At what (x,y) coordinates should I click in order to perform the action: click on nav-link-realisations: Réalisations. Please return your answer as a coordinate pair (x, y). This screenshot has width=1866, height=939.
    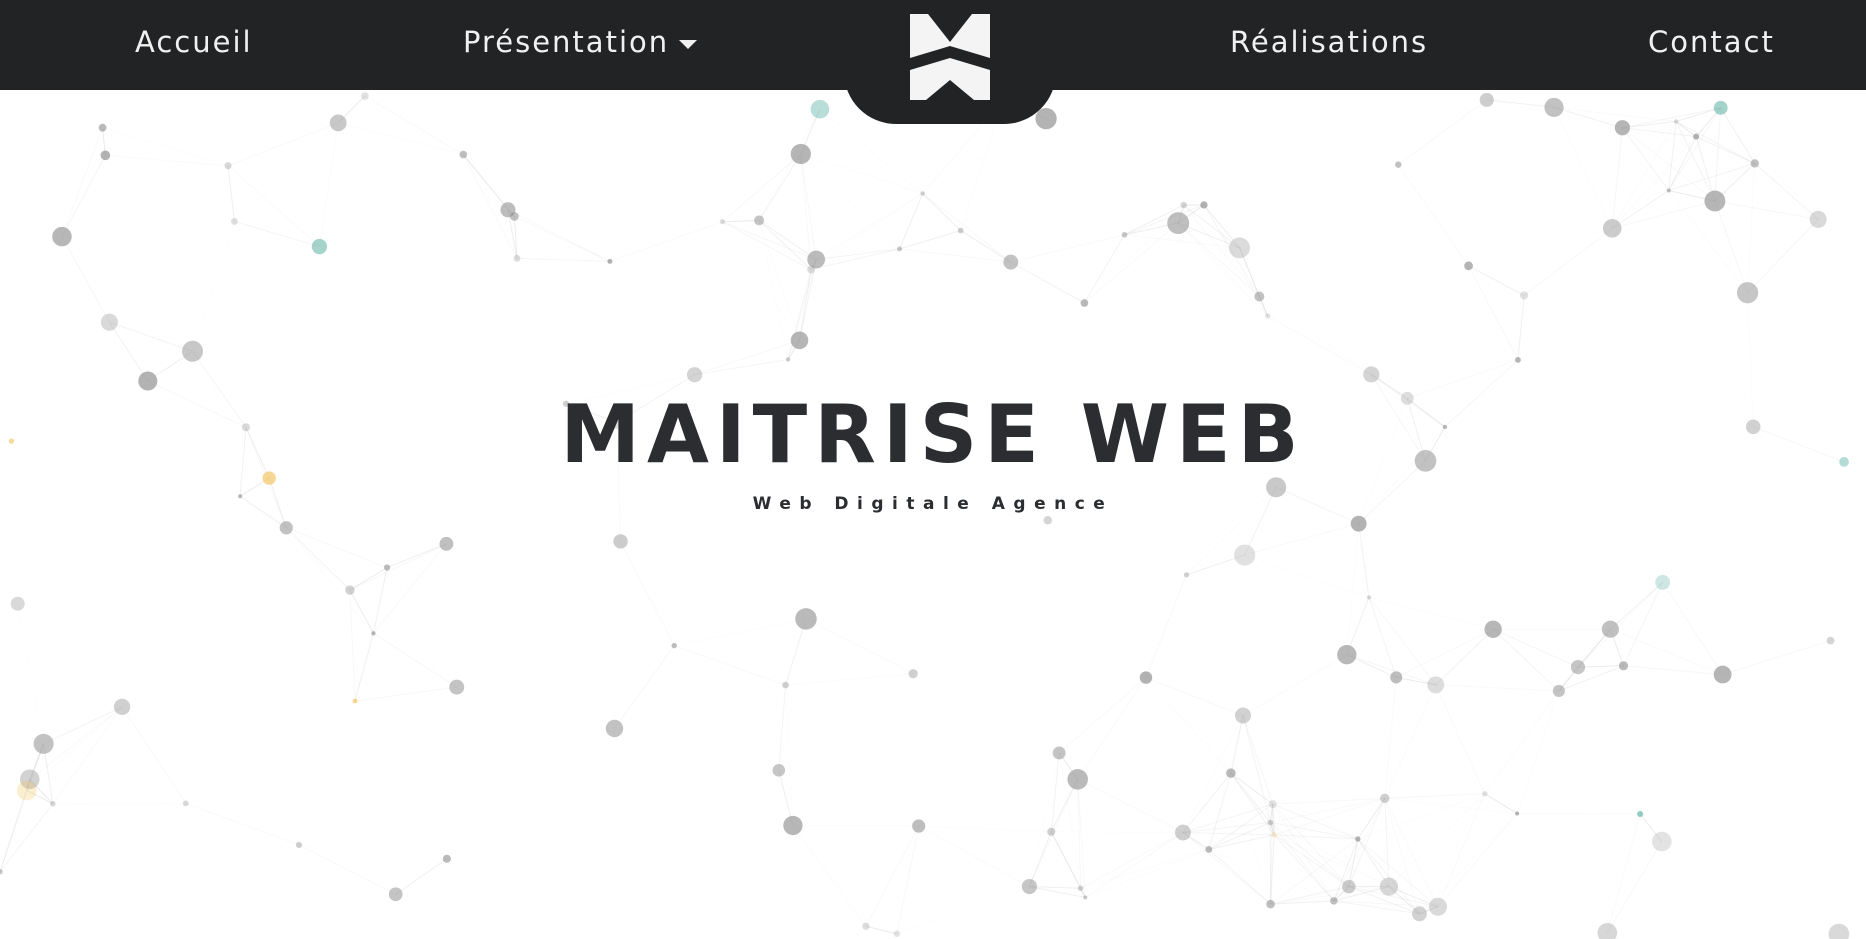
    Looking at the image, I should click on (1329, 42).